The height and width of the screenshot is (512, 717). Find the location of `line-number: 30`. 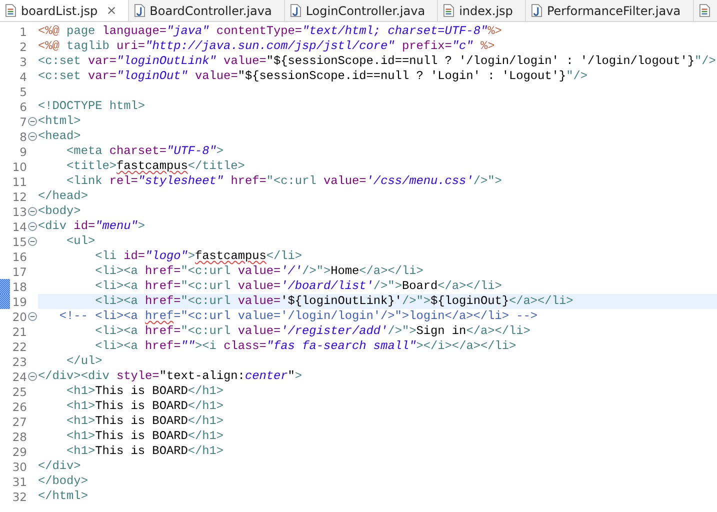

line-number: 30 is located at coordinates (19, 467).